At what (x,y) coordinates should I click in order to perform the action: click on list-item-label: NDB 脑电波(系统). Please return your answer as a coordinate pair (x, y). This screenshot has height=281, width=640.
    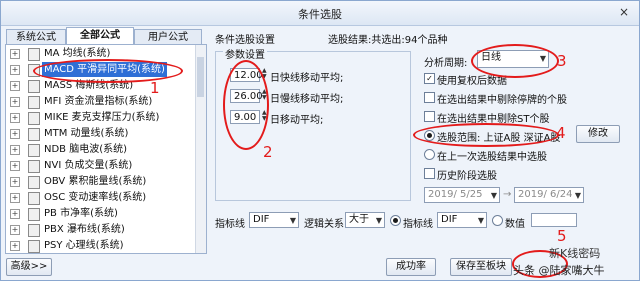
    Looking at the image, I should click on (86, 149).